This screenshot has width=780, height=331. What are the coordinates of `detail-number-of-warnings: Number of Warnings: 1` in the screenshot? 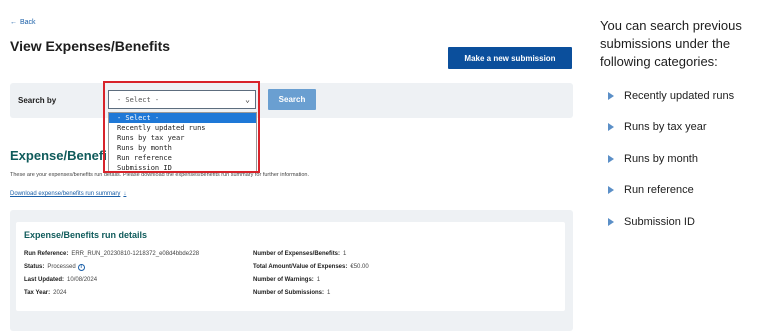 It's located at (286, 280).